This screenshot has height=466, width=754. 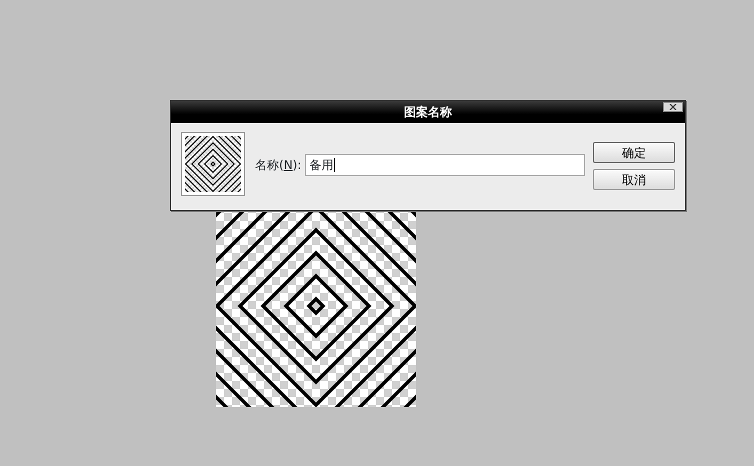 I want to click on close-button, so click(x=673, y=107).